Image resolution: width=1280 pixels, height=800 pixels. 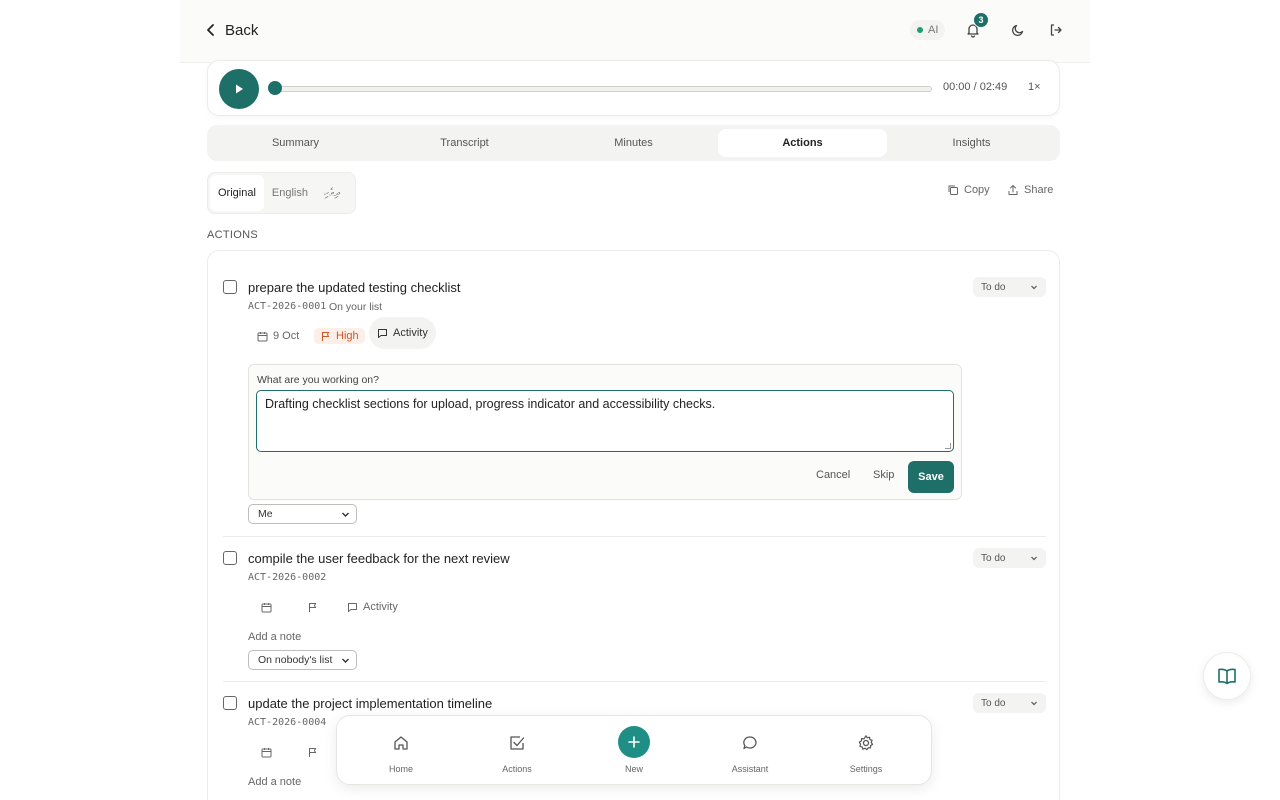 I want to click on share-label: Share, so click(x=1039, y=190).